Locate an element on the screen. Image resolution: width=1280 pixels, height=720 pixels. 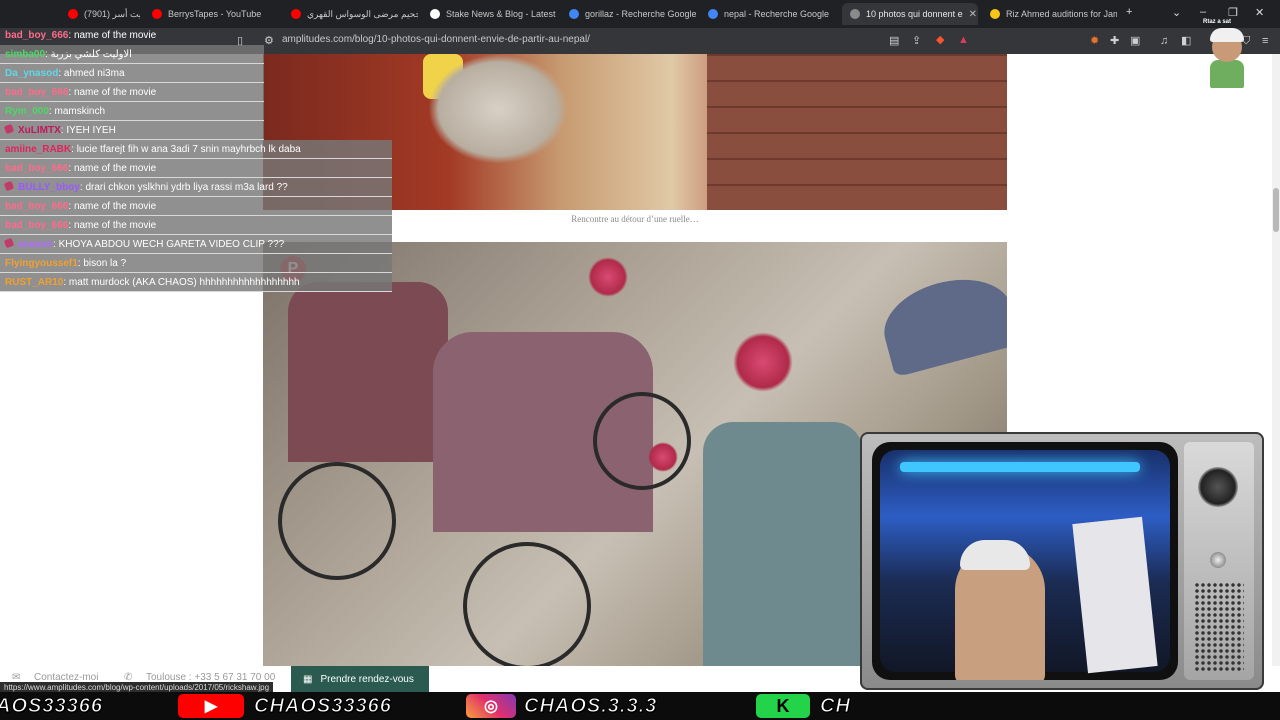
chat-message: Rym_000: mamskinch is located at coordinates (132, 111).